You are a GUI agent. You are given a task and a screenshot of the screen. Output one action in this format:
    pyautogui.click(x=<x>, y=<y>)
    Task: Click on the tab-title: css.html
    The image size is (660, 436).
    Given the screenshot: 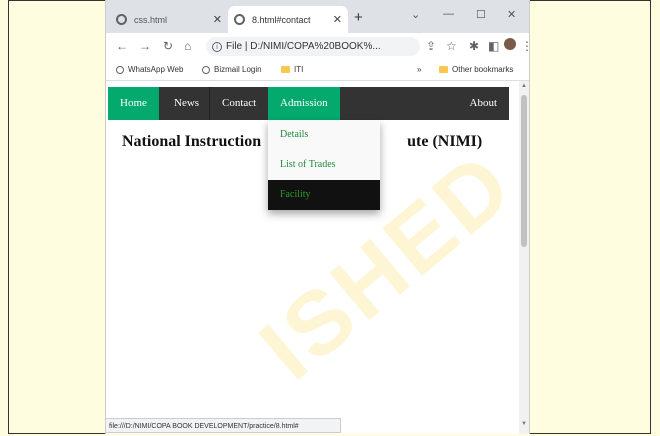 What is the action you would take?
    pyautogui.click(x=151, y=19)
    